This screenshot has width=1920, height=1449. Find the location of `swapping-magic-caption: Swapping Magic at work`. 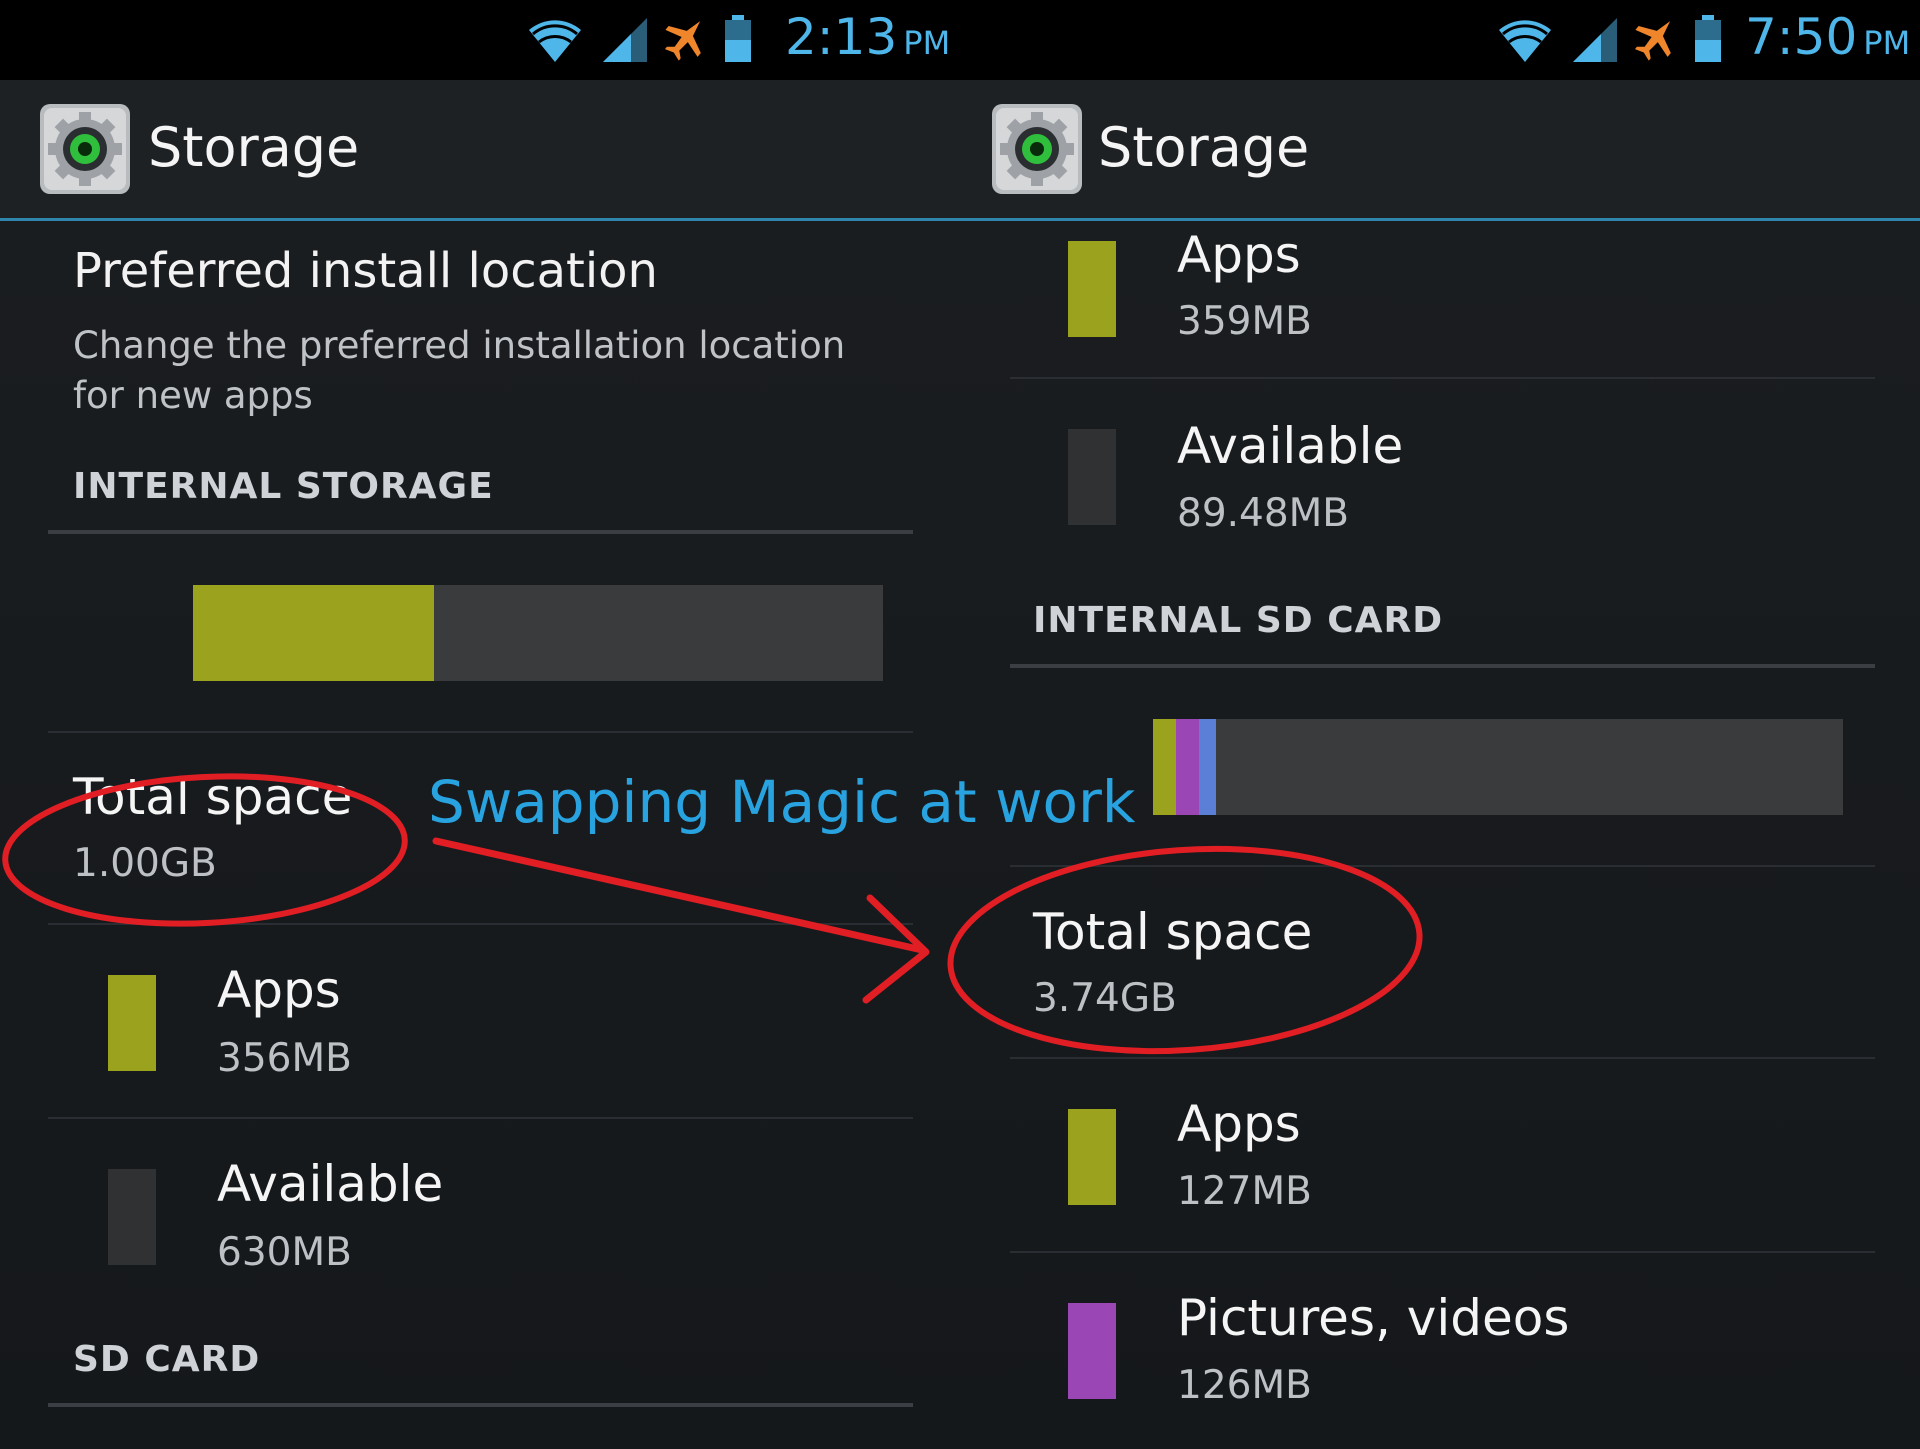

swapping-magic-caption: Swapping Magic at work is located at coordinates (782, 802).